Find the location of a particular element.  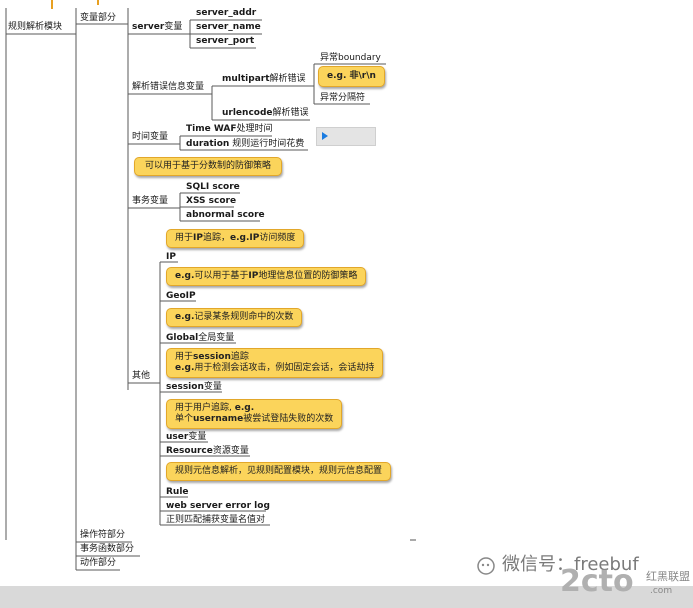

wechat-icon is located at coordinates (486, 566).